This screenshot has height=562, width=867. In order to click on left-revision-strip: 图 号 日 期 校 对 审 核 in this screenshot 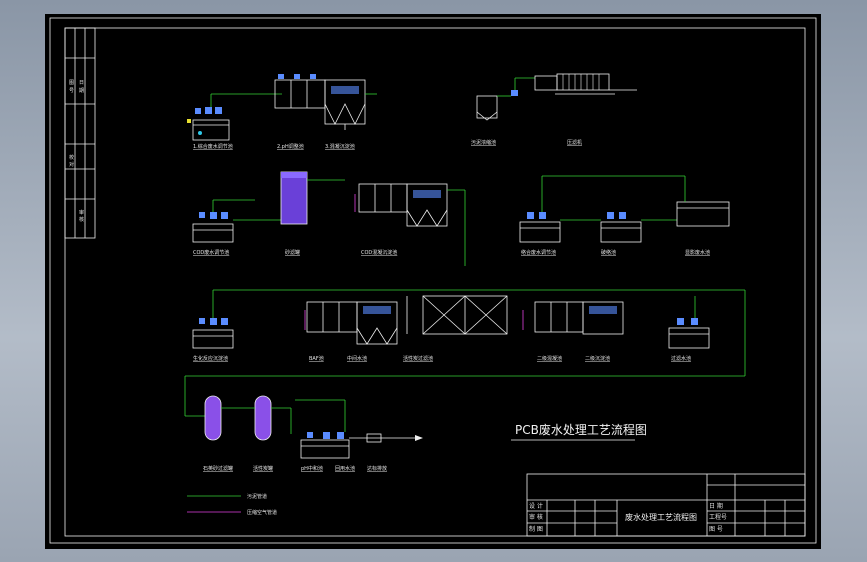, I will do `click(80, 133)`.